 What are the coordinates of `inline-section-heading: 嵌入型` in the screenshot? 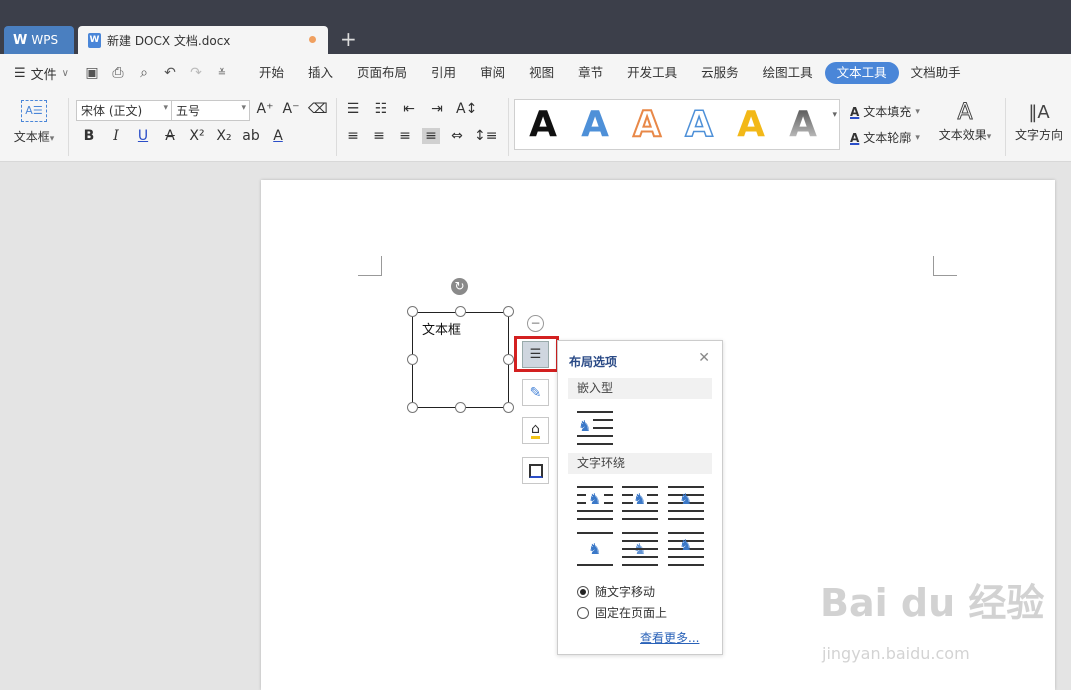 It's located at (640, 388).